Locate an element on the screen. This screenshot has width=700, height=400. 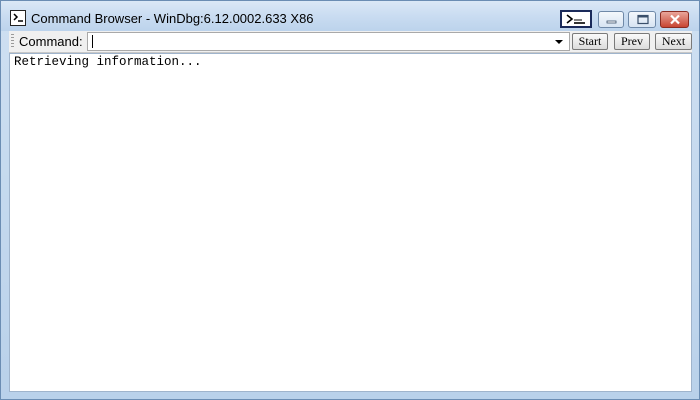
minimize-icon is located at coordinates (611, 22).